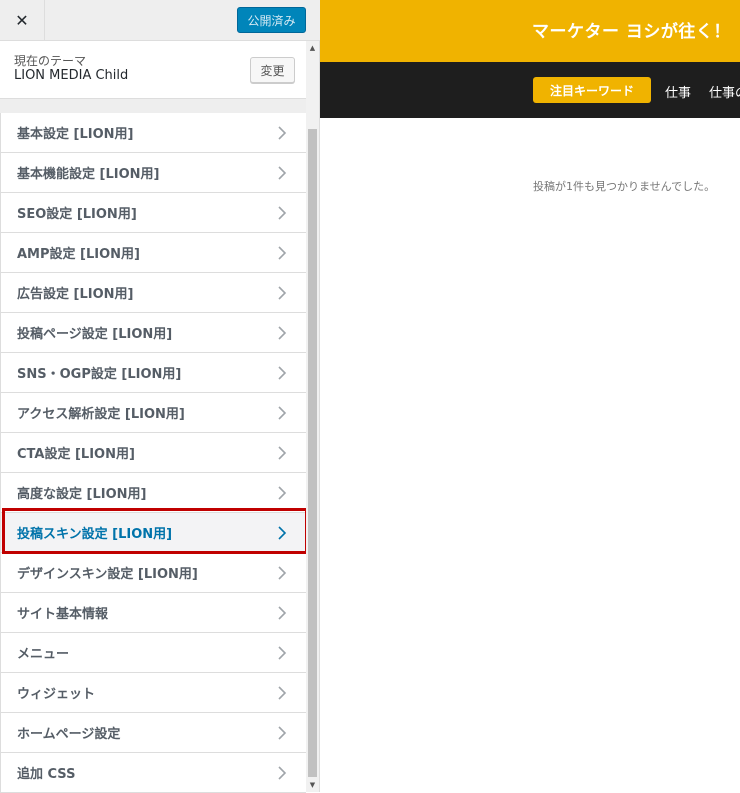 This screenshot has width=740, height=793. Describe the element at coordinates (530, 90) in the screenshot. I see `site-nav: 注目キーワード 仕事 仕事の` at that location.